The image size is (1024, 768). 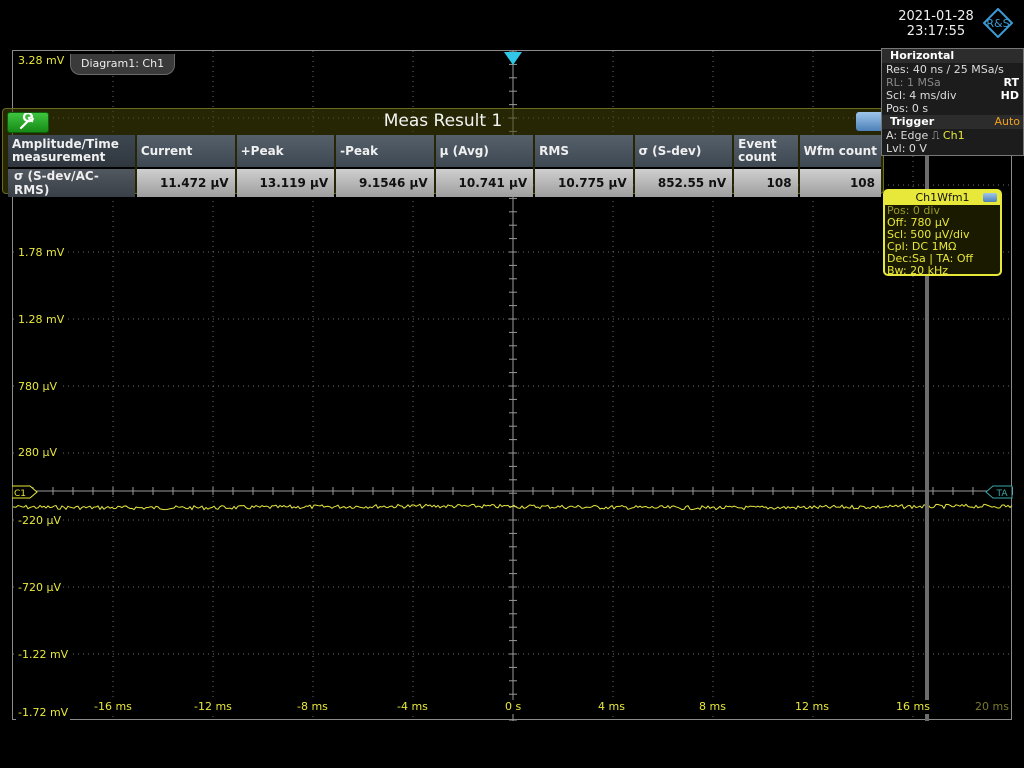 I want to click on table-cell: 852.55 nV, so click(x=683, y=183).